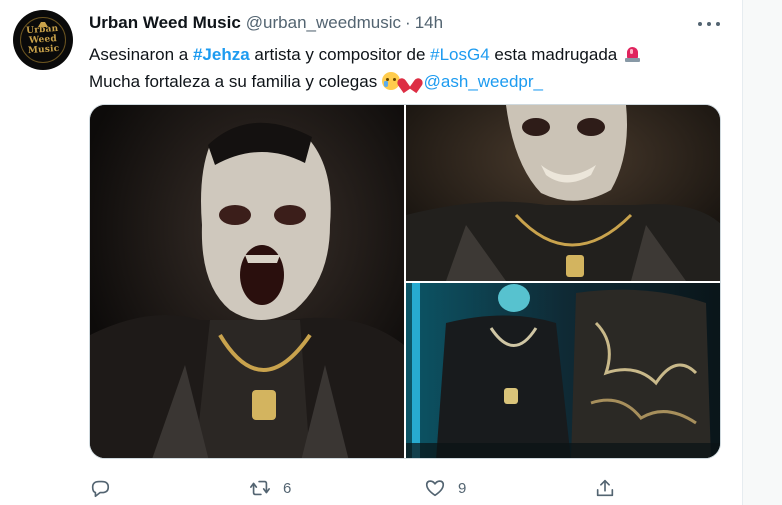  I want to click on reply-icon, so click(100, 489).